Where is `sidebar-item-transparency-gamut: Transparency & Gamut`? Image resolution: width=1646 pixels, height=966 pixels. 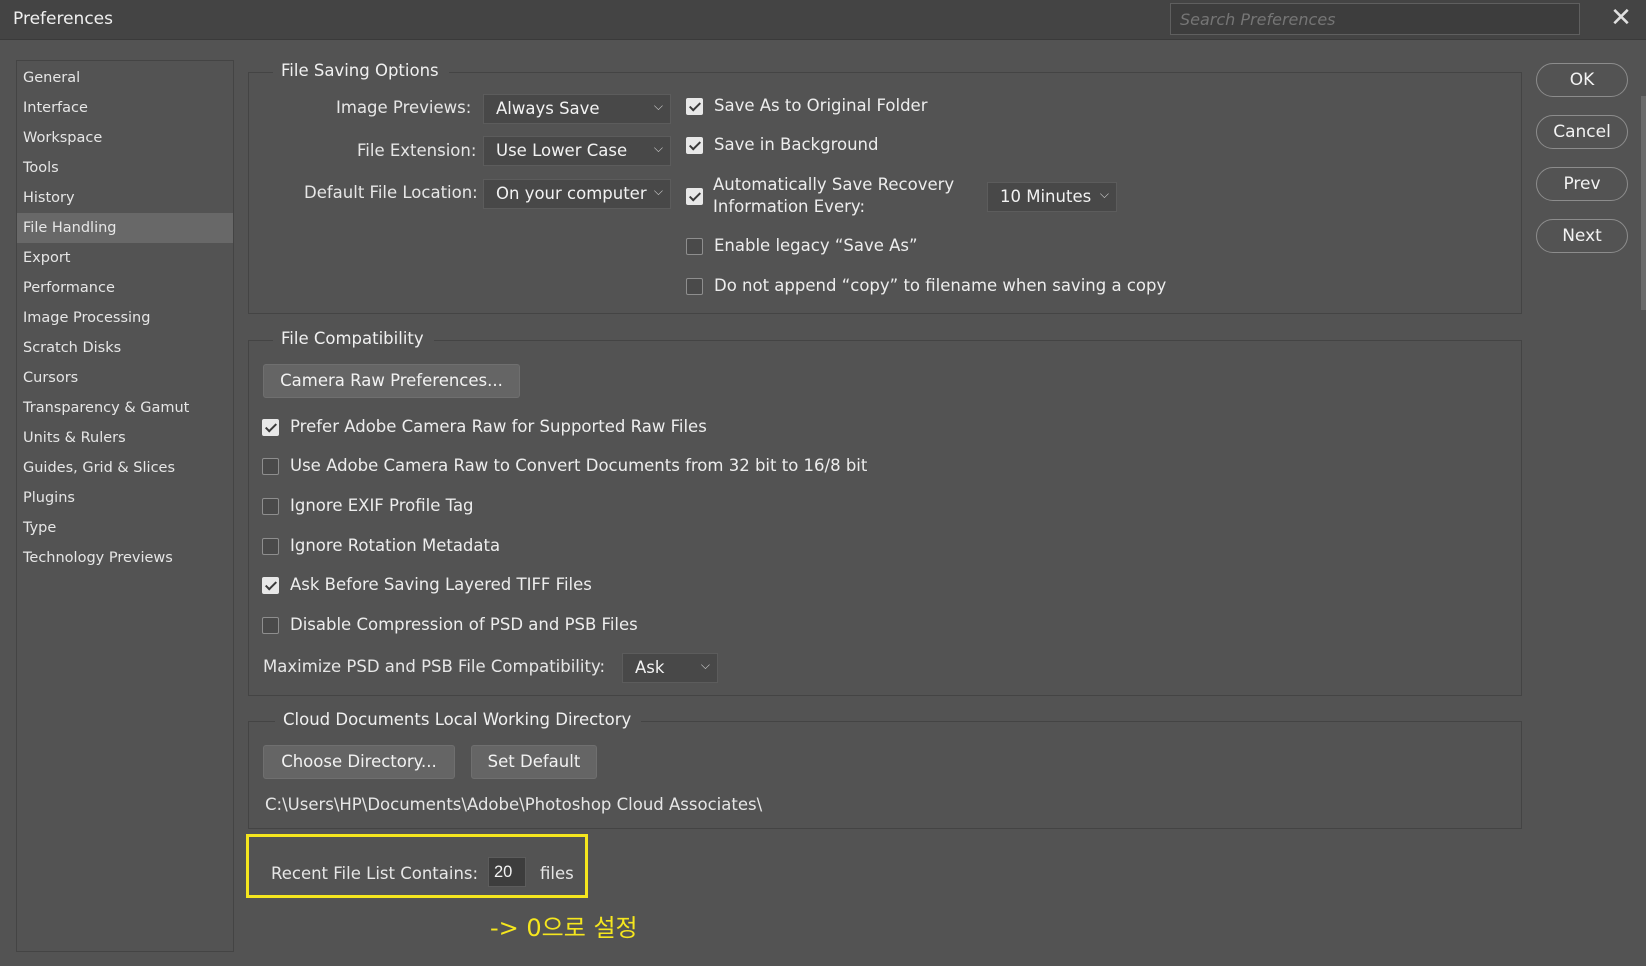
sidebar-item-transparency-gamut: Transparency & Gamut is located at coordinates (125, 408).